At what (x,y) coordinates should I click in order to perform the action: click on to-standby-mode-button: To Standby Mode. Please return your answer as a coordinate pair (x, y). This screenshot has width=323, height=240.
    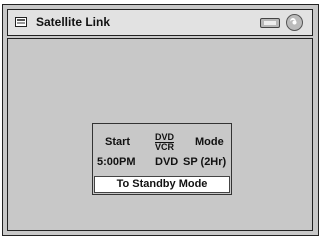
    Looking at the image, I should click on (162, 184).